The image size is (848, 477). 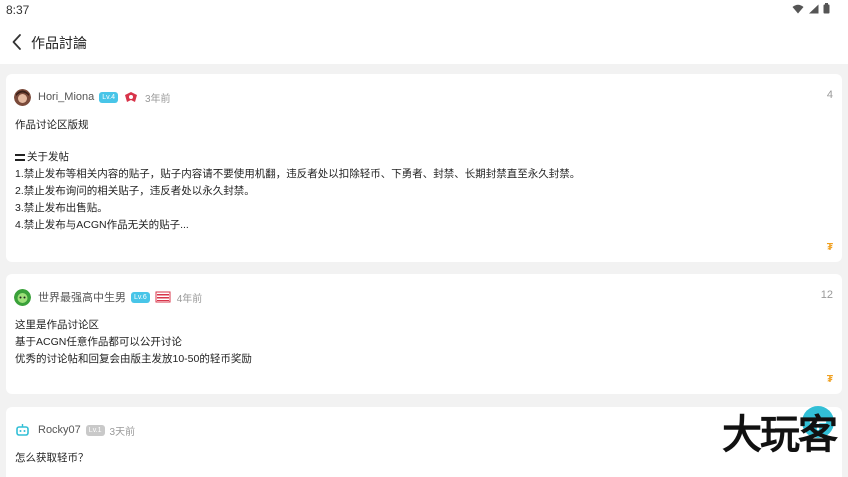 I want to click on post-time: 3天前, so click(x=122, y=432).